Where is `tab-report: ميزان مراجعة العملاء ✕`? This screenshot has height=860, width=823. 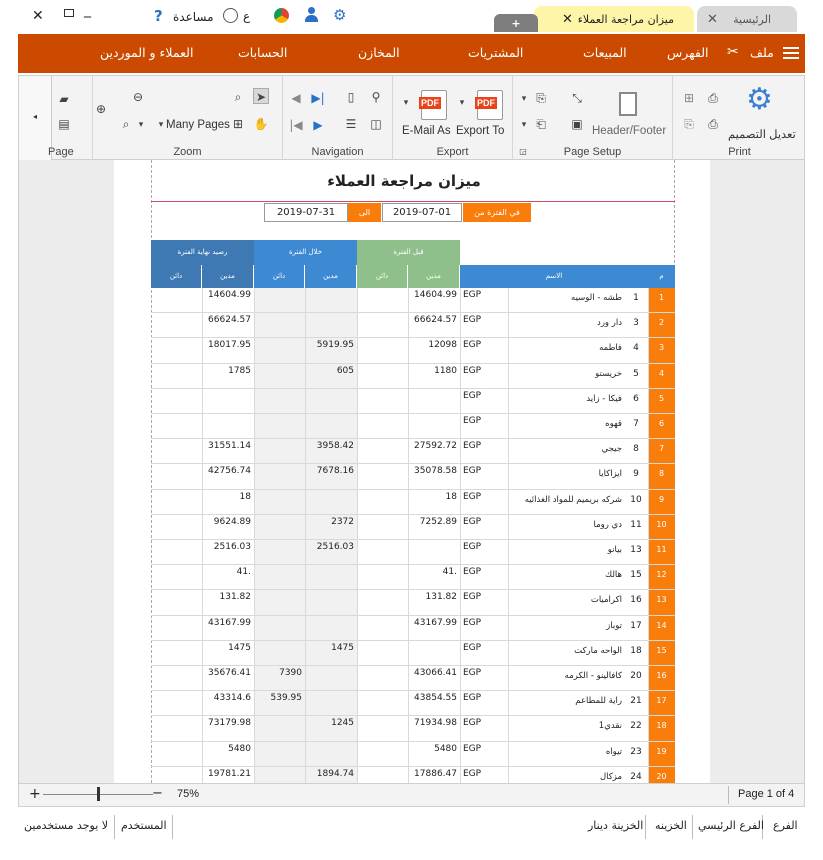 tab-report: ميزان مراجعة العملاء ✕ is located at coordinates (614, 19).